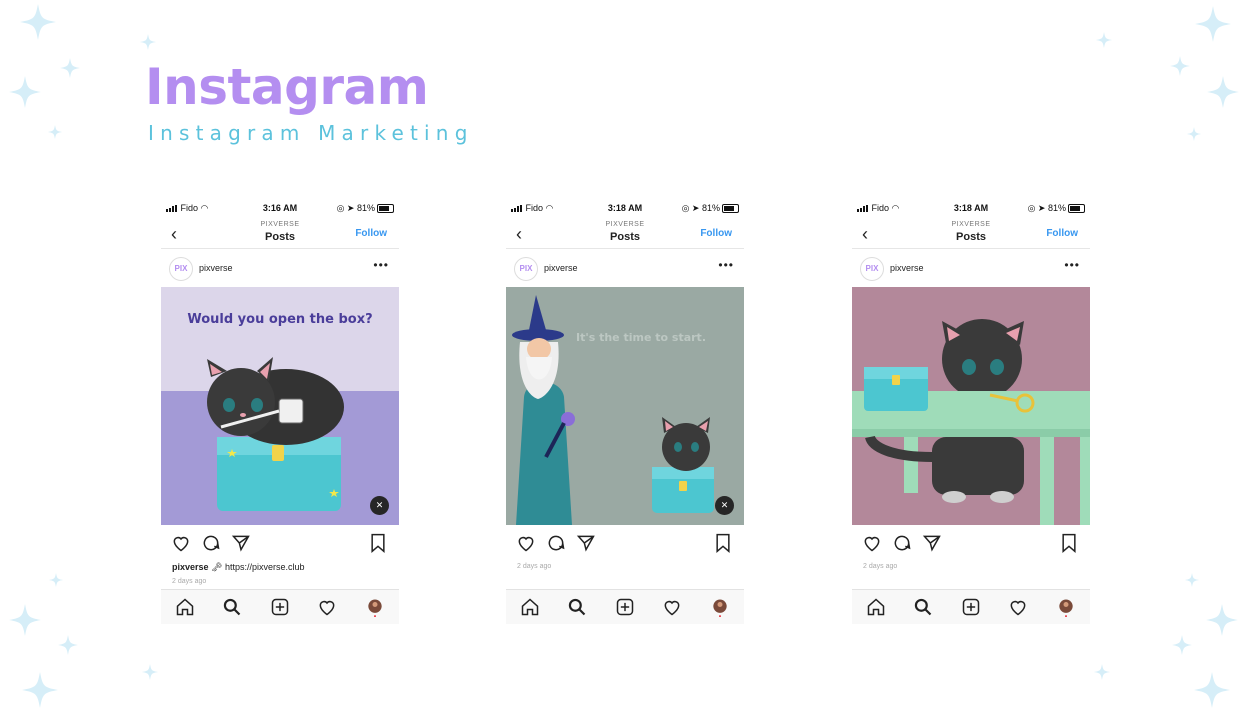 The height and width of the screenshot is (712, 1250). I want to click on page-subtitle: Instagram Marketing, so click(311, 133).